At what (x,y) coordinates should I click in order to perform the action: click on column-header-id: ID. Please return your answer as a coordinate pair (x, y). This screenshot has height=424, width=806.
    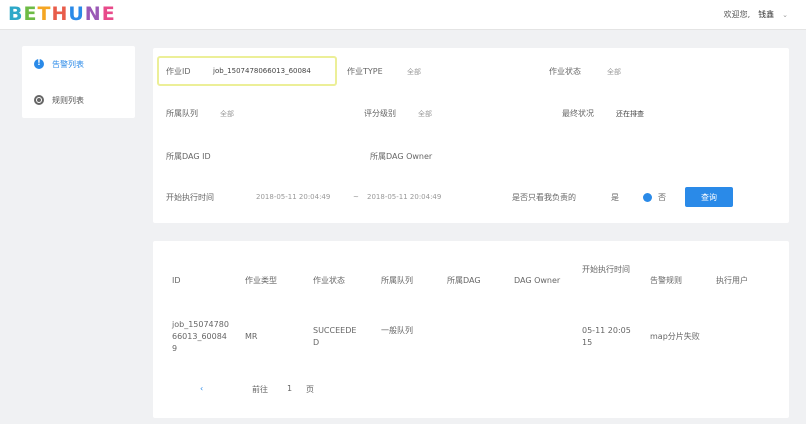
    Looking at the image, I should click on (176, 281).